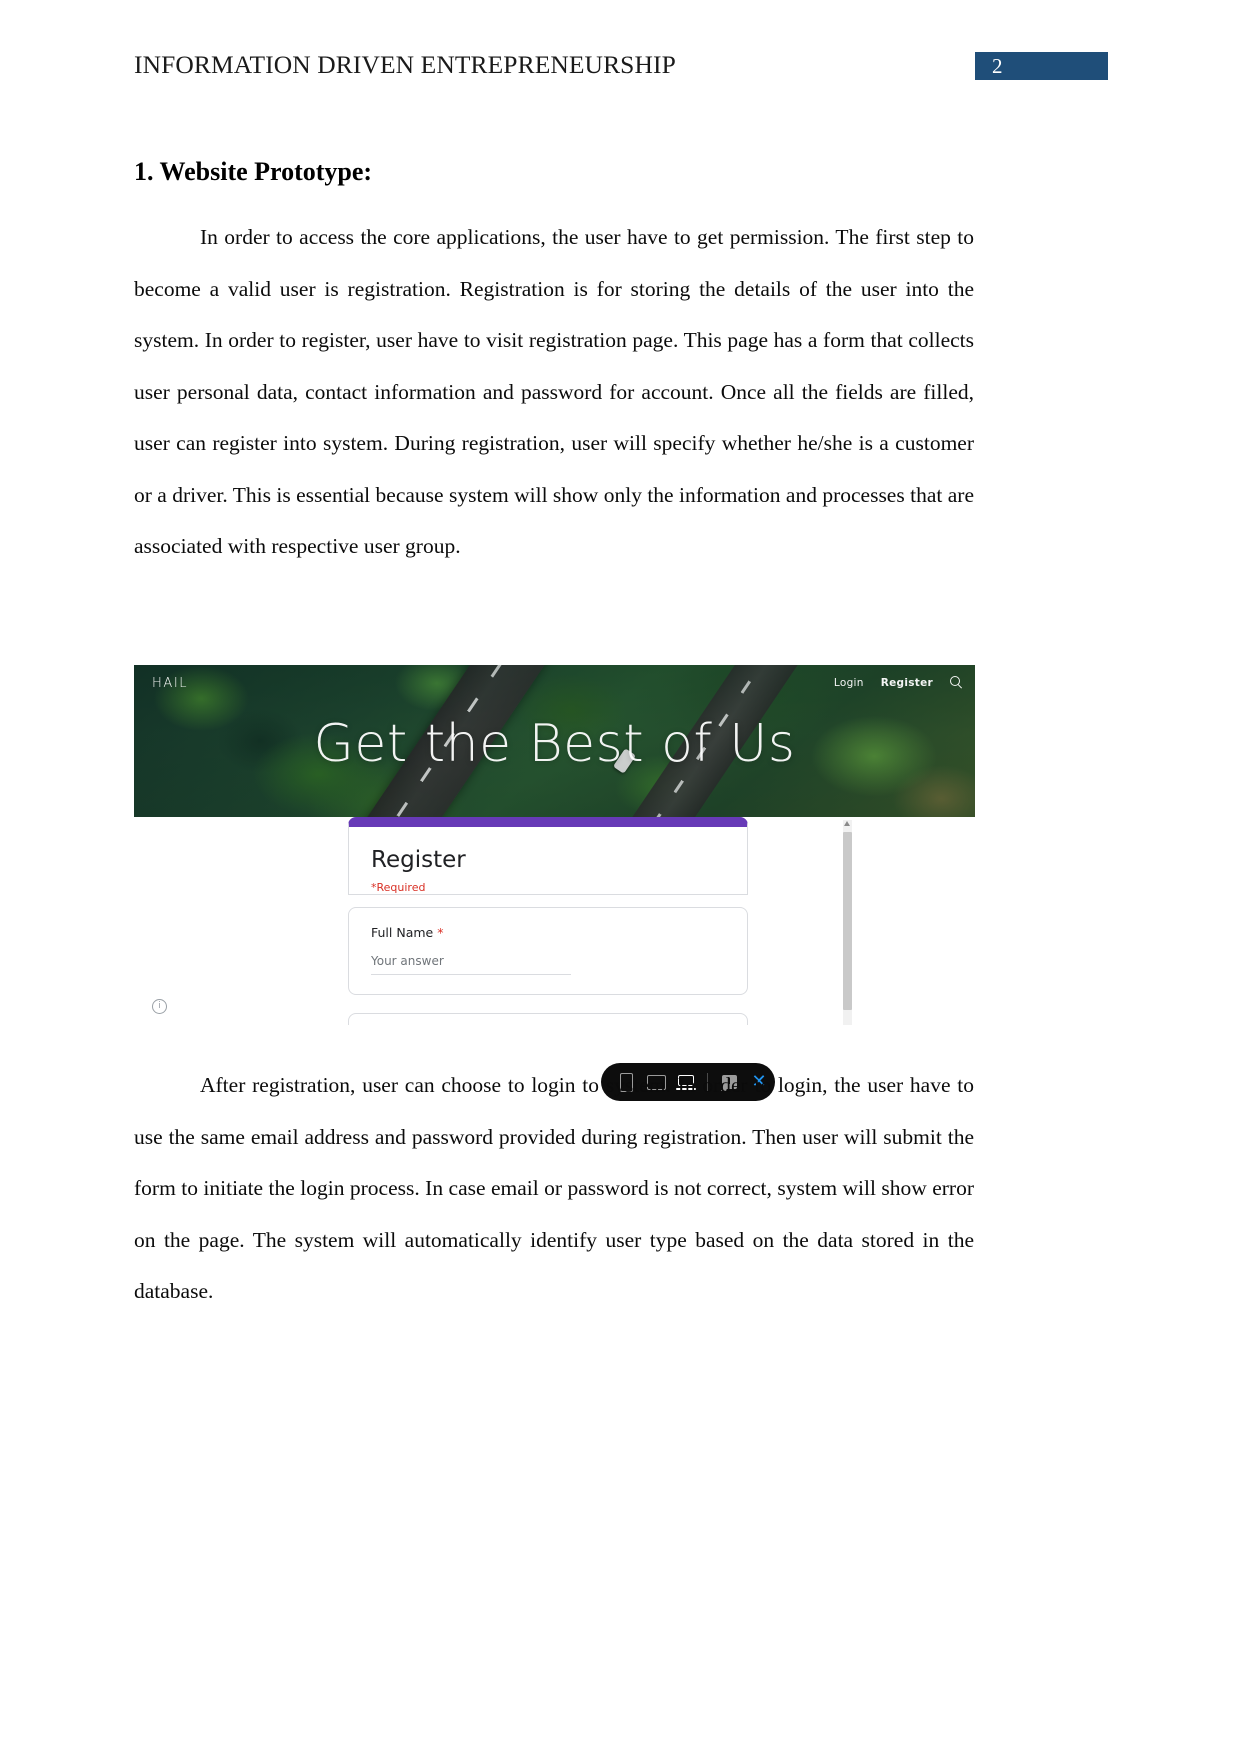 The width and height of the screenshot is (1241, 1754). I want to click on required-star: *, so click(438, 932).